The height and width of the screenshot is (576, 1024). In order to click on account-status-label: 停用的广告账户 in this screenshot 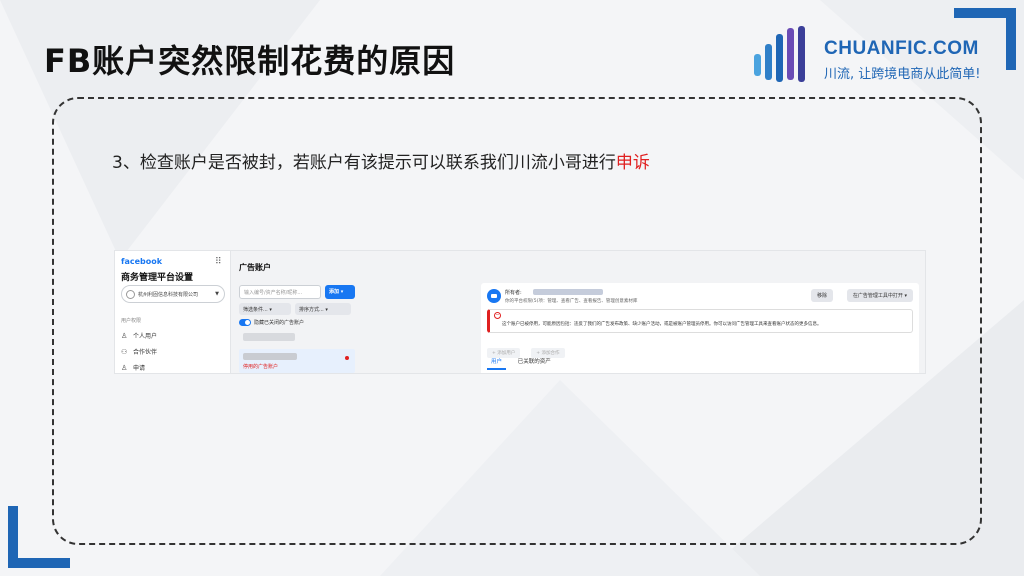, I will do `click(261, 367)`.